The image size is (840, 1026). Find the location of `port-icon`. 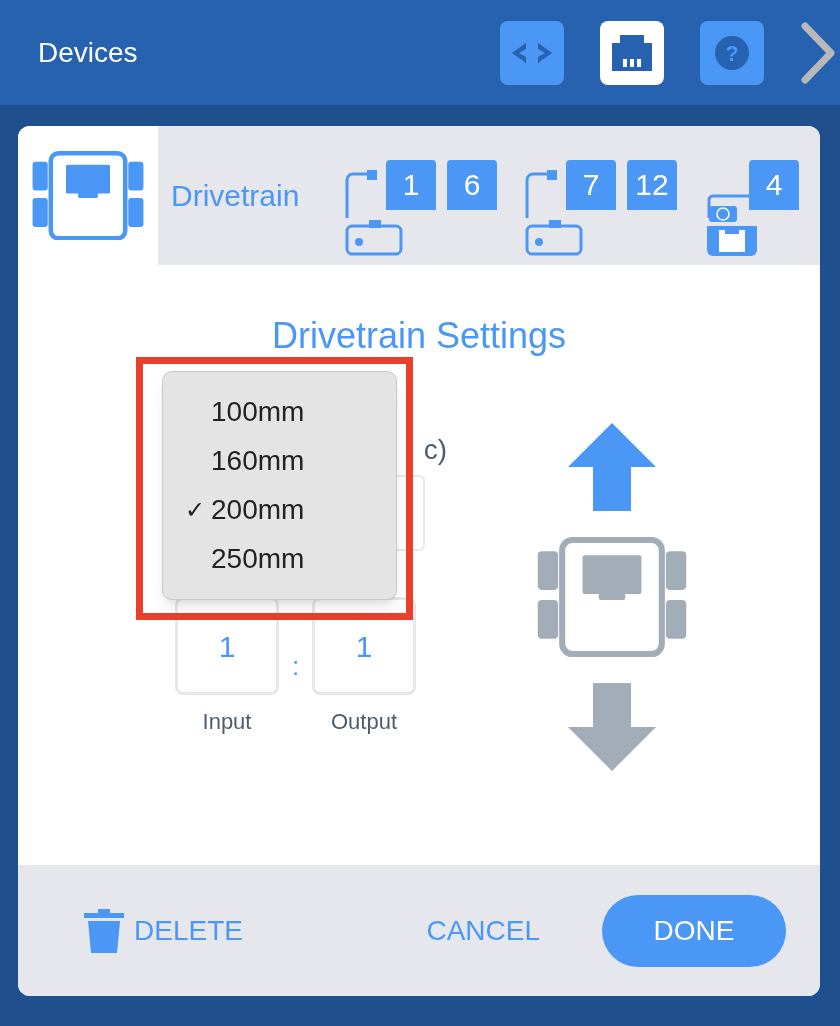

port-icon is located at coordinates (632, 52).